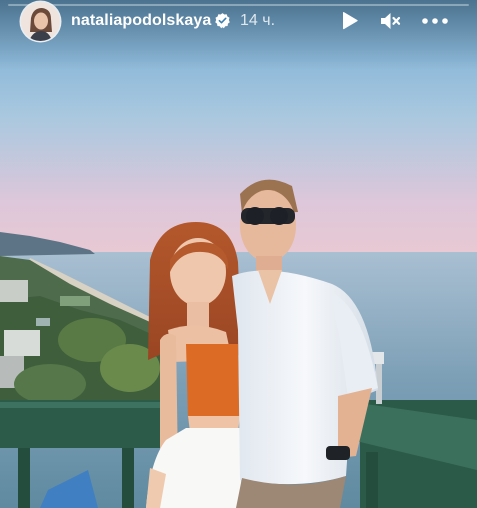 Image resolution: width=477 pixels, height=508 pixels. What do you see at coordinates (238, 22) in the screenshot?
I see `story-header: nataliapodolskaya 14 ч.` at bounding box center [238, 22].